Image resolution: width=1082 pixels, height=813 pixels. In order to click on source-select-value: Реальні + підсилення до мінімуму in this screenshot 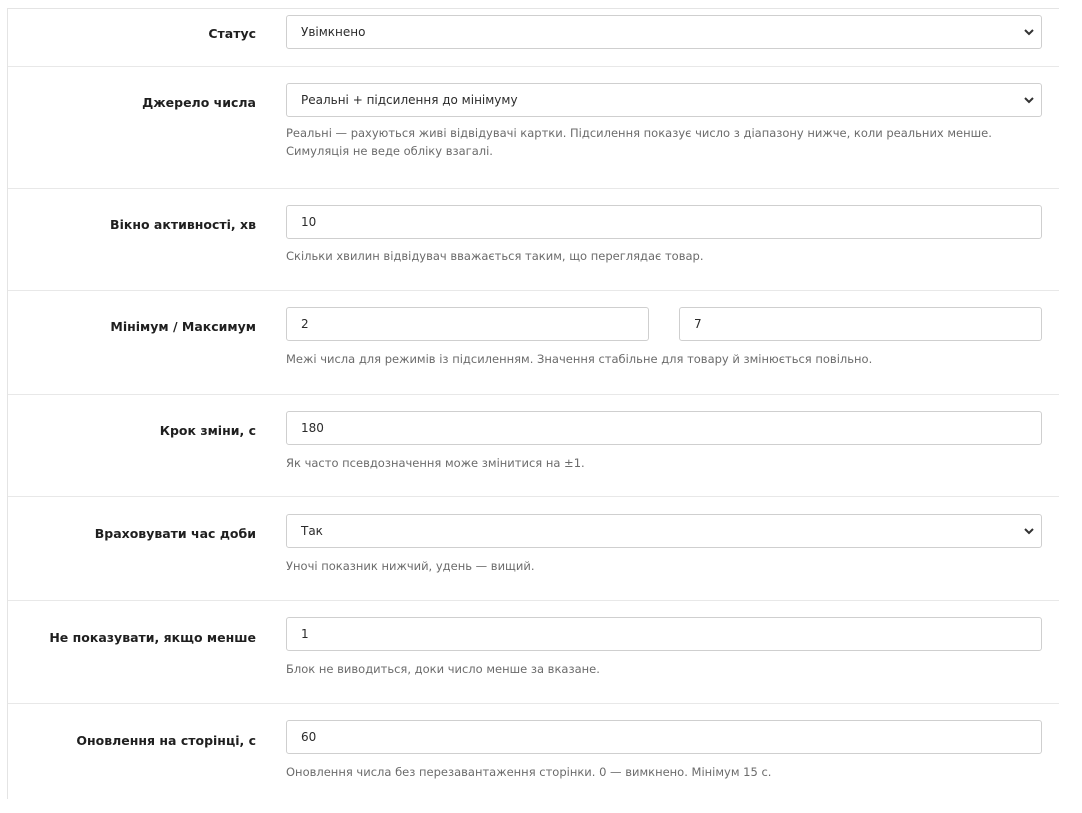, I will do `click(409, 100)`.